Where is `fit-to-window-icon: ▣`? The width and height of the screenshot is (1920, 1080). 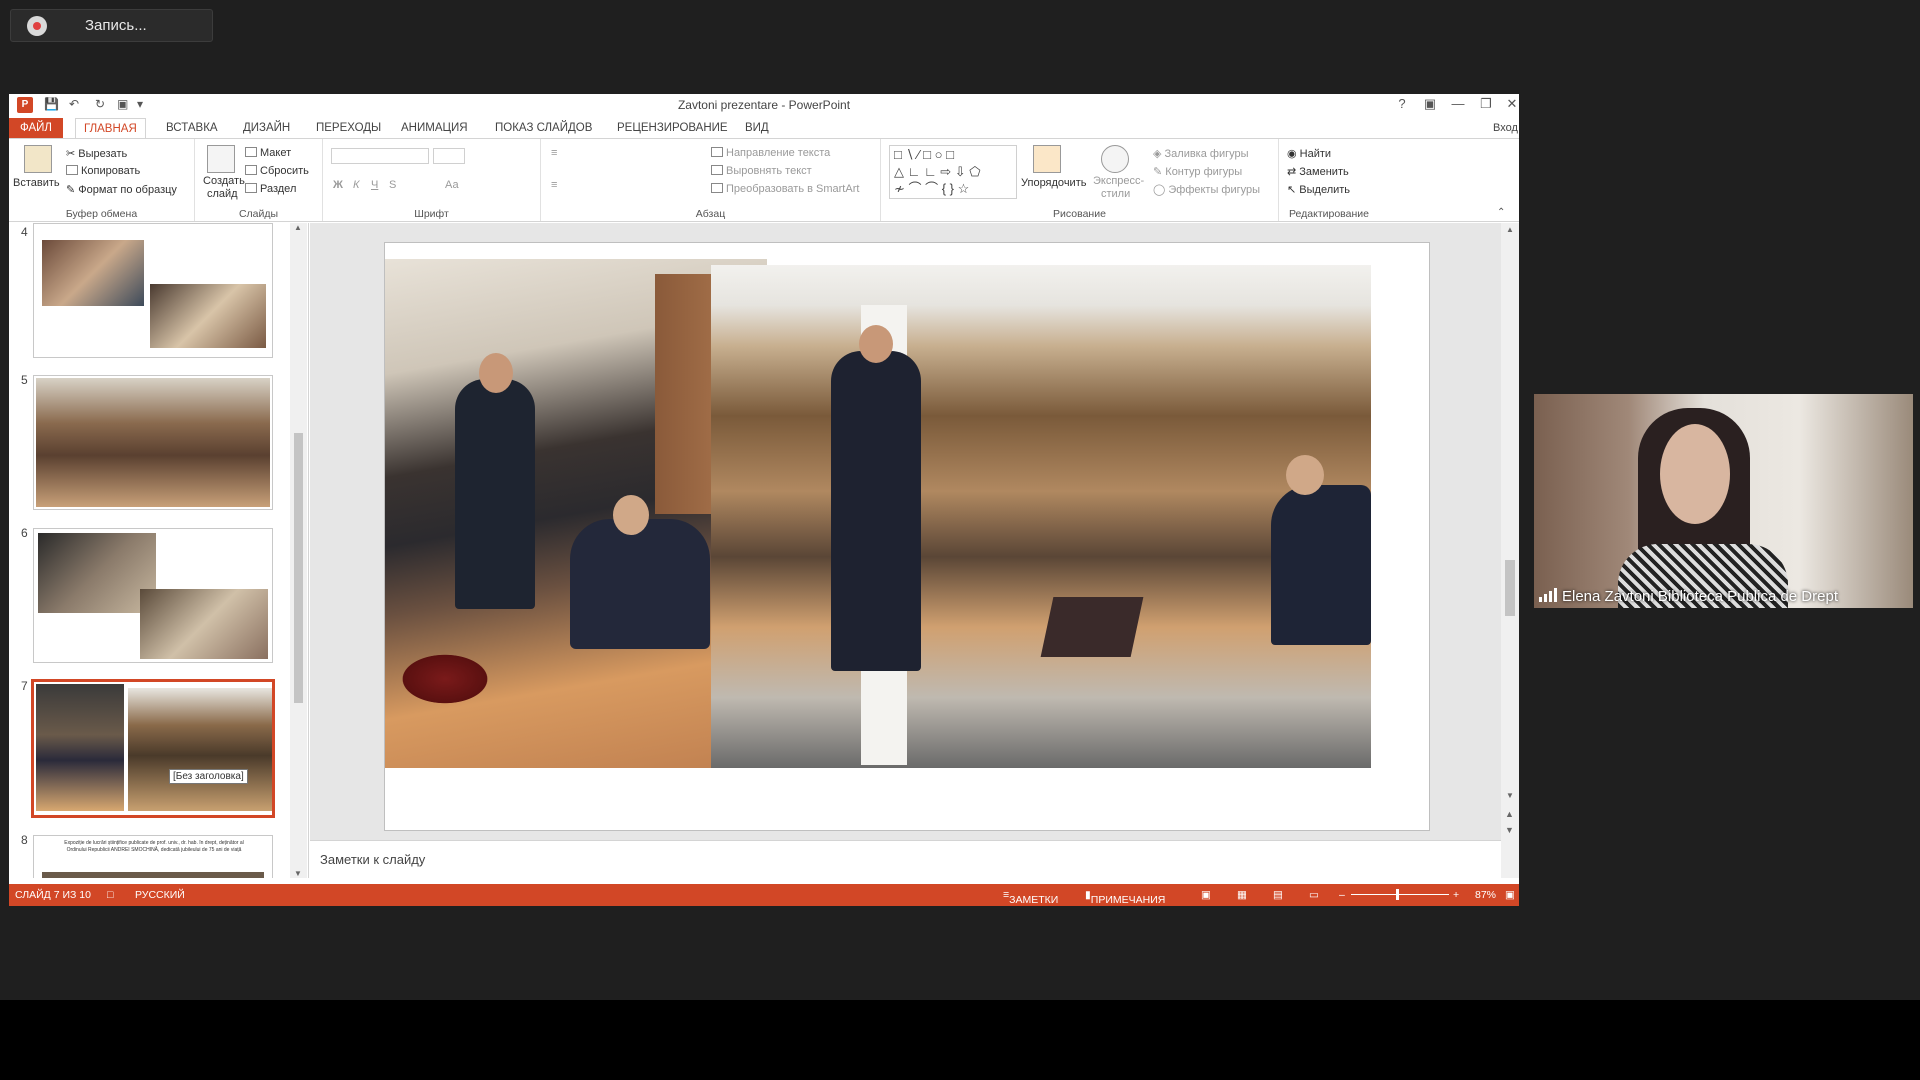
fit-to-window-icon: ▣ is located at coordinates (1510, 895).